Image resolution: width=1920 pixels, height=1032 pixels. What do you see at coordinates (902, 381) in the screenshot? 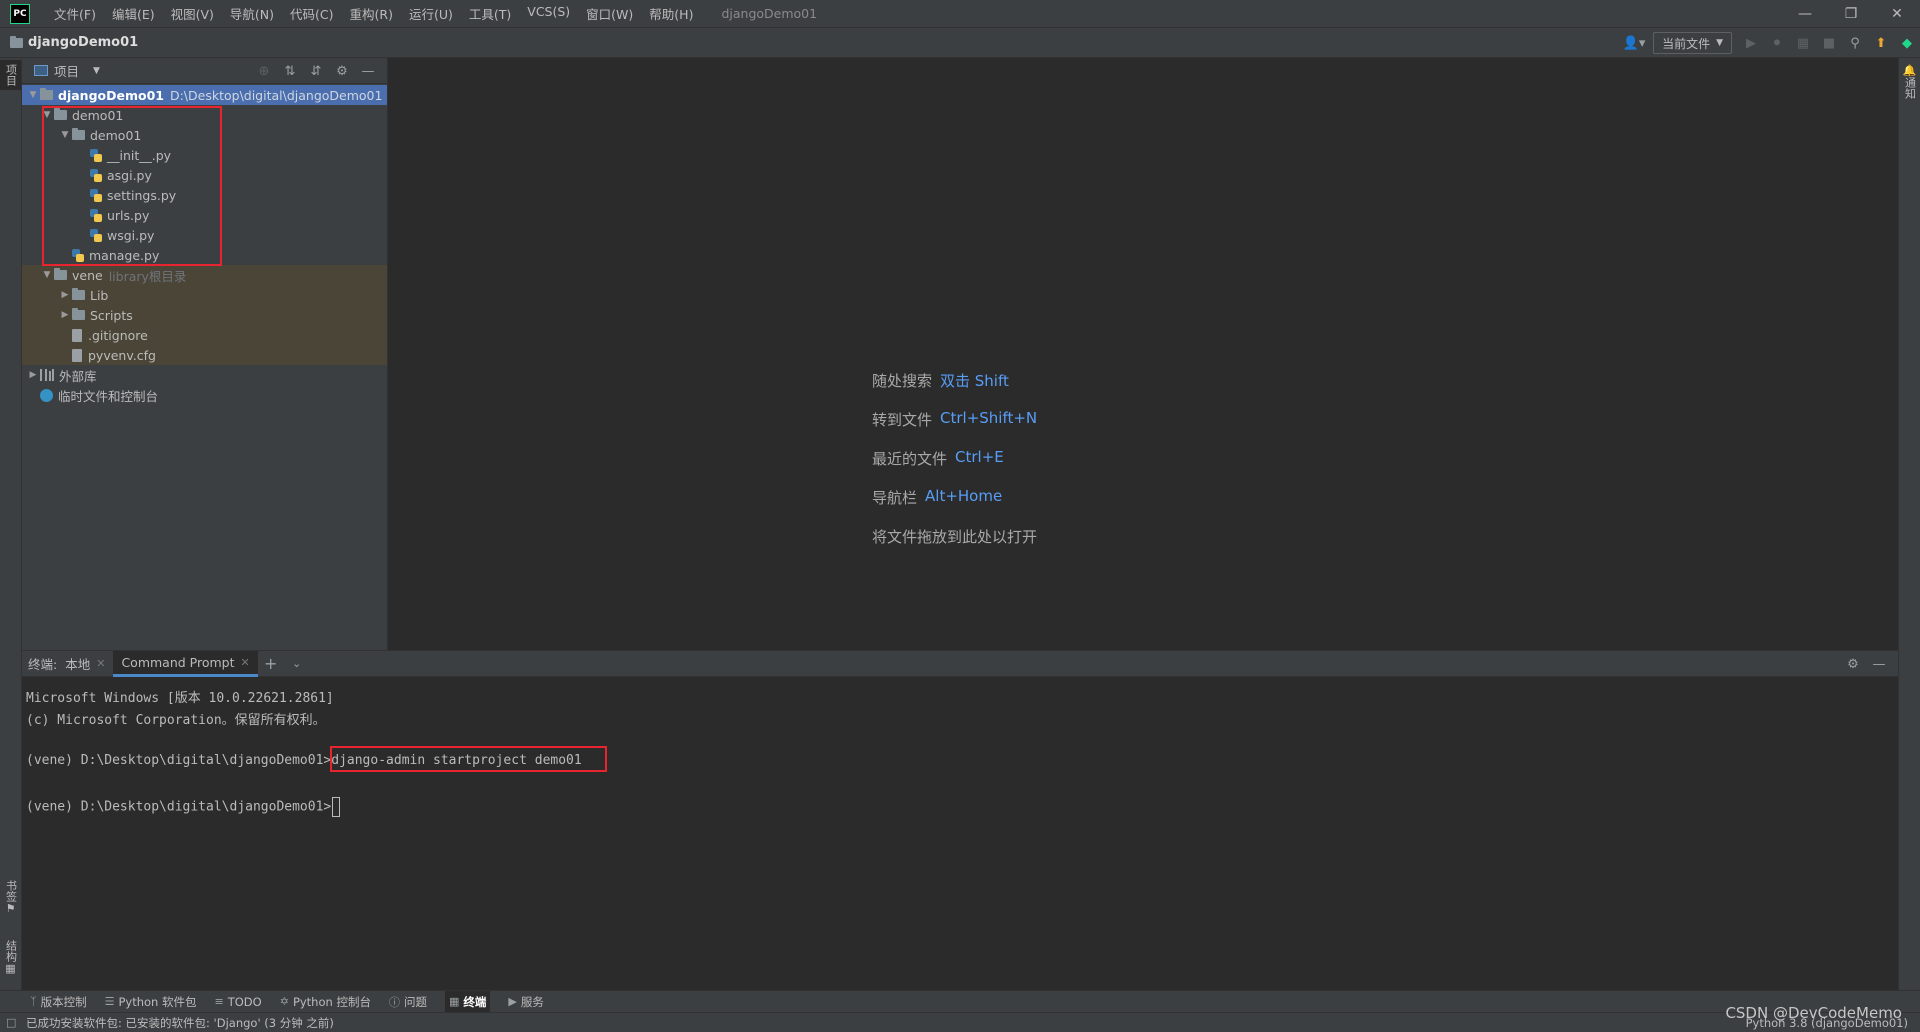
I see `hint-label: 随处搜索` at bounding box center [902, 381].